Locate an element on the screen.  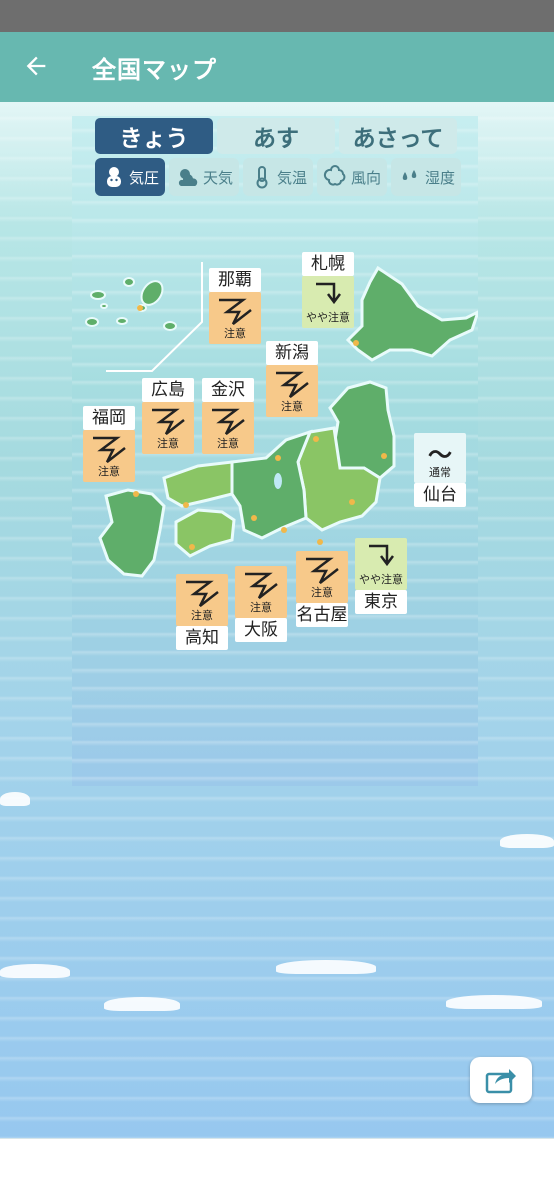
thermometer-icon is located at coordinates (262, 177).